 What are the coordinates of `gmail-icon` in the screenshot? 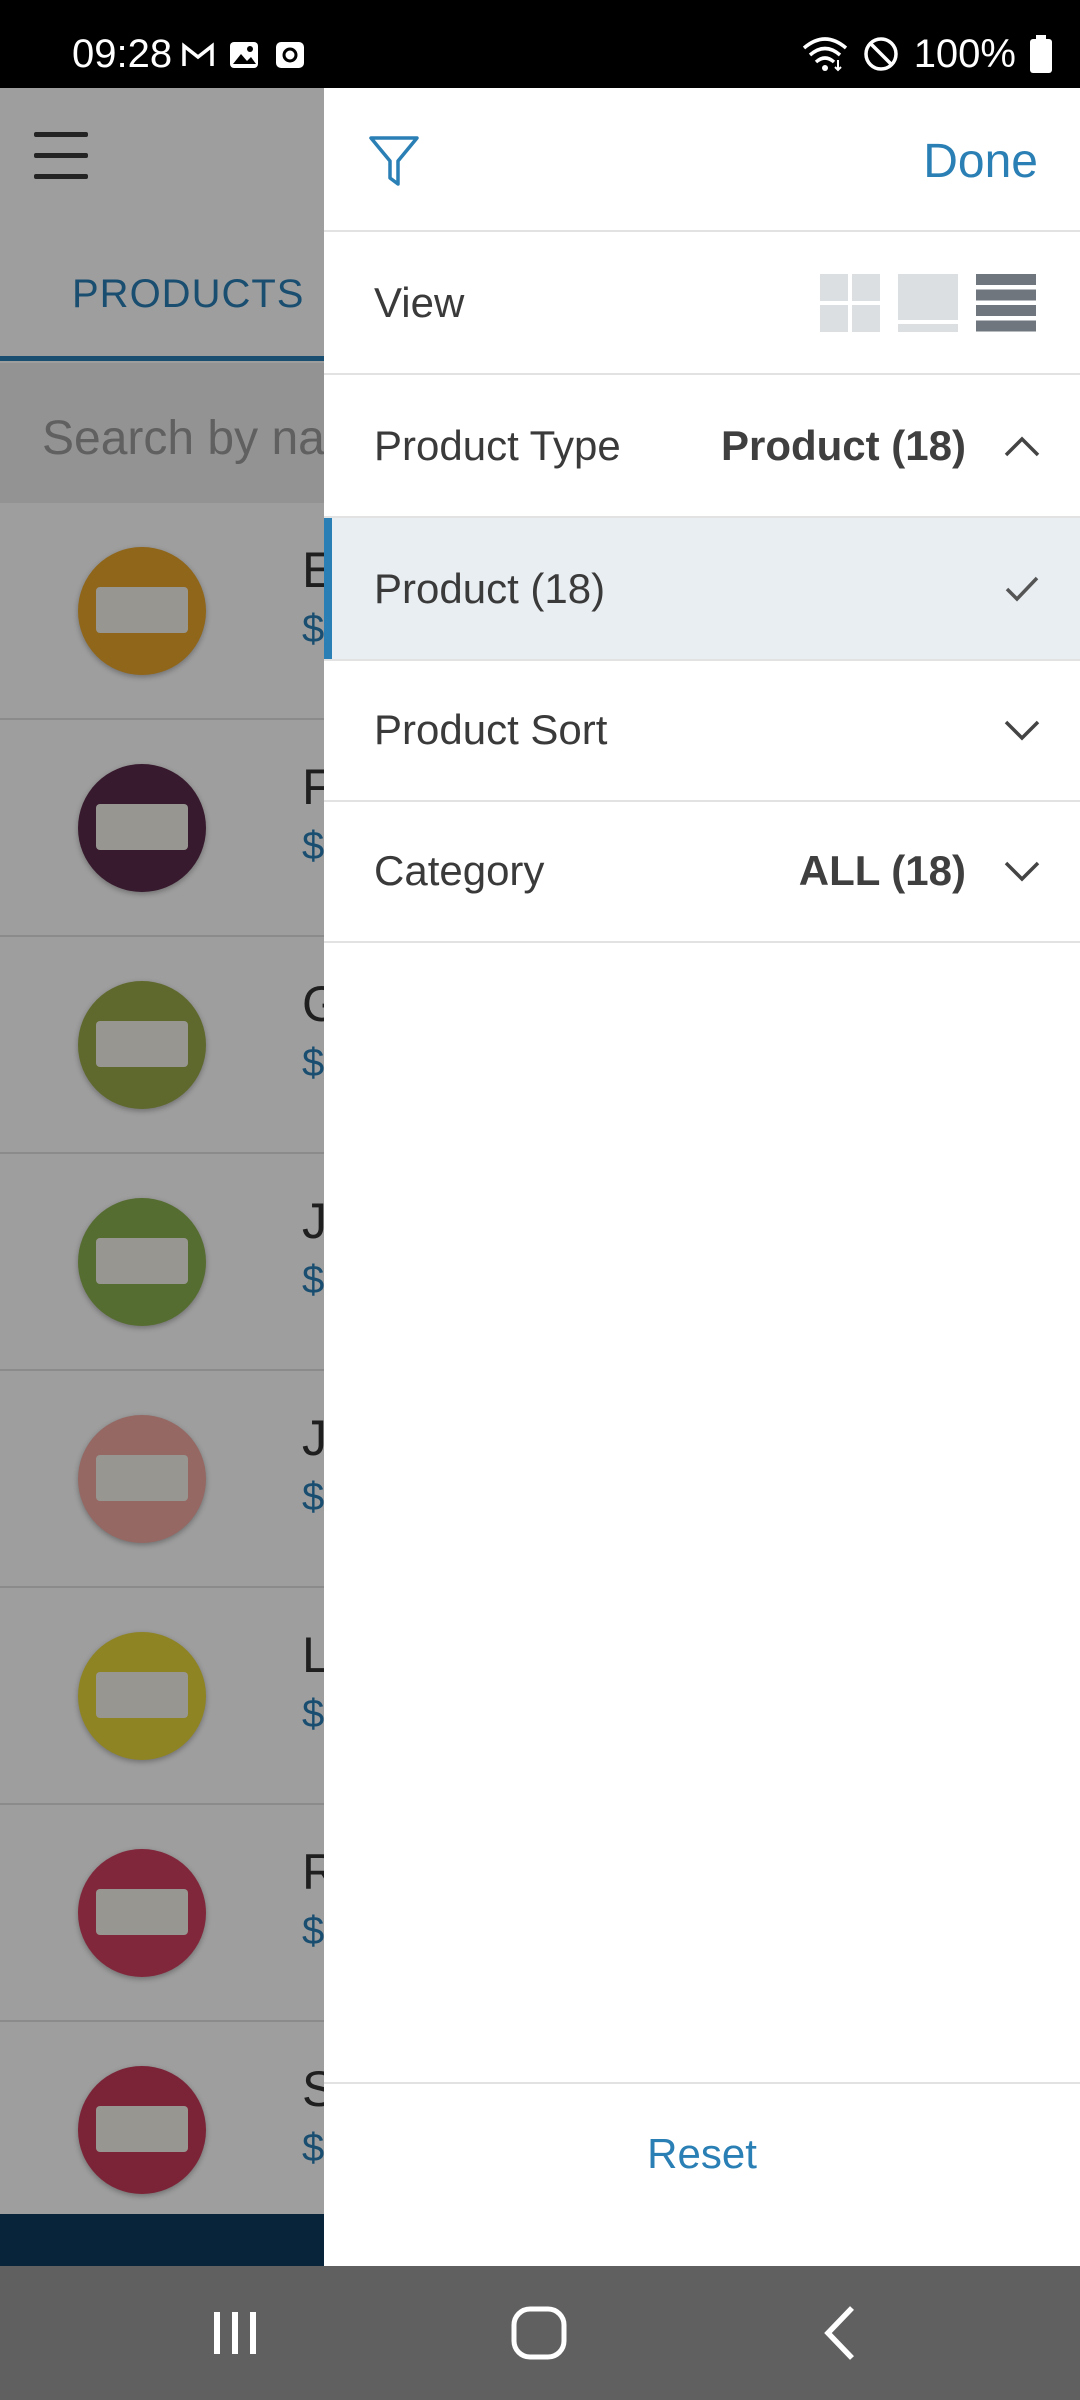 It's located at (198, 54).